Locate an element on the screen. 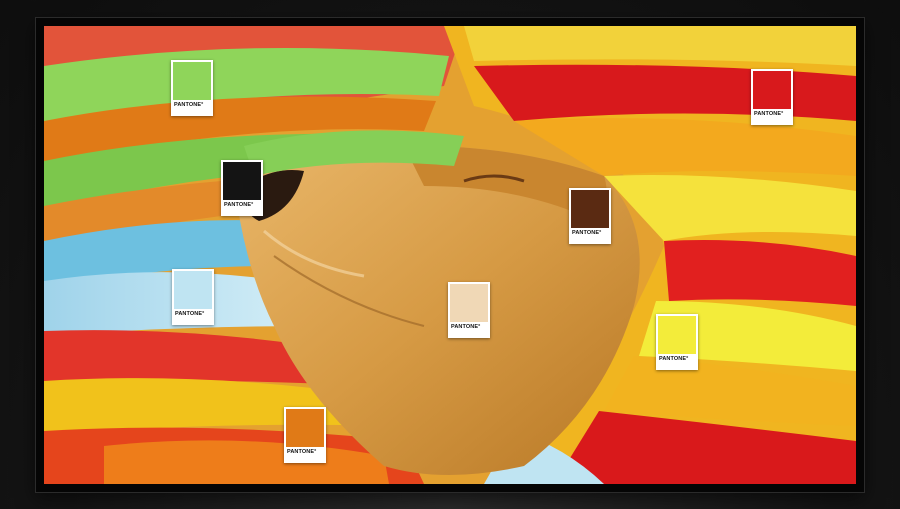  pantone-swatch-light-blue: PANTONE° is located at coordinates (193, 297).